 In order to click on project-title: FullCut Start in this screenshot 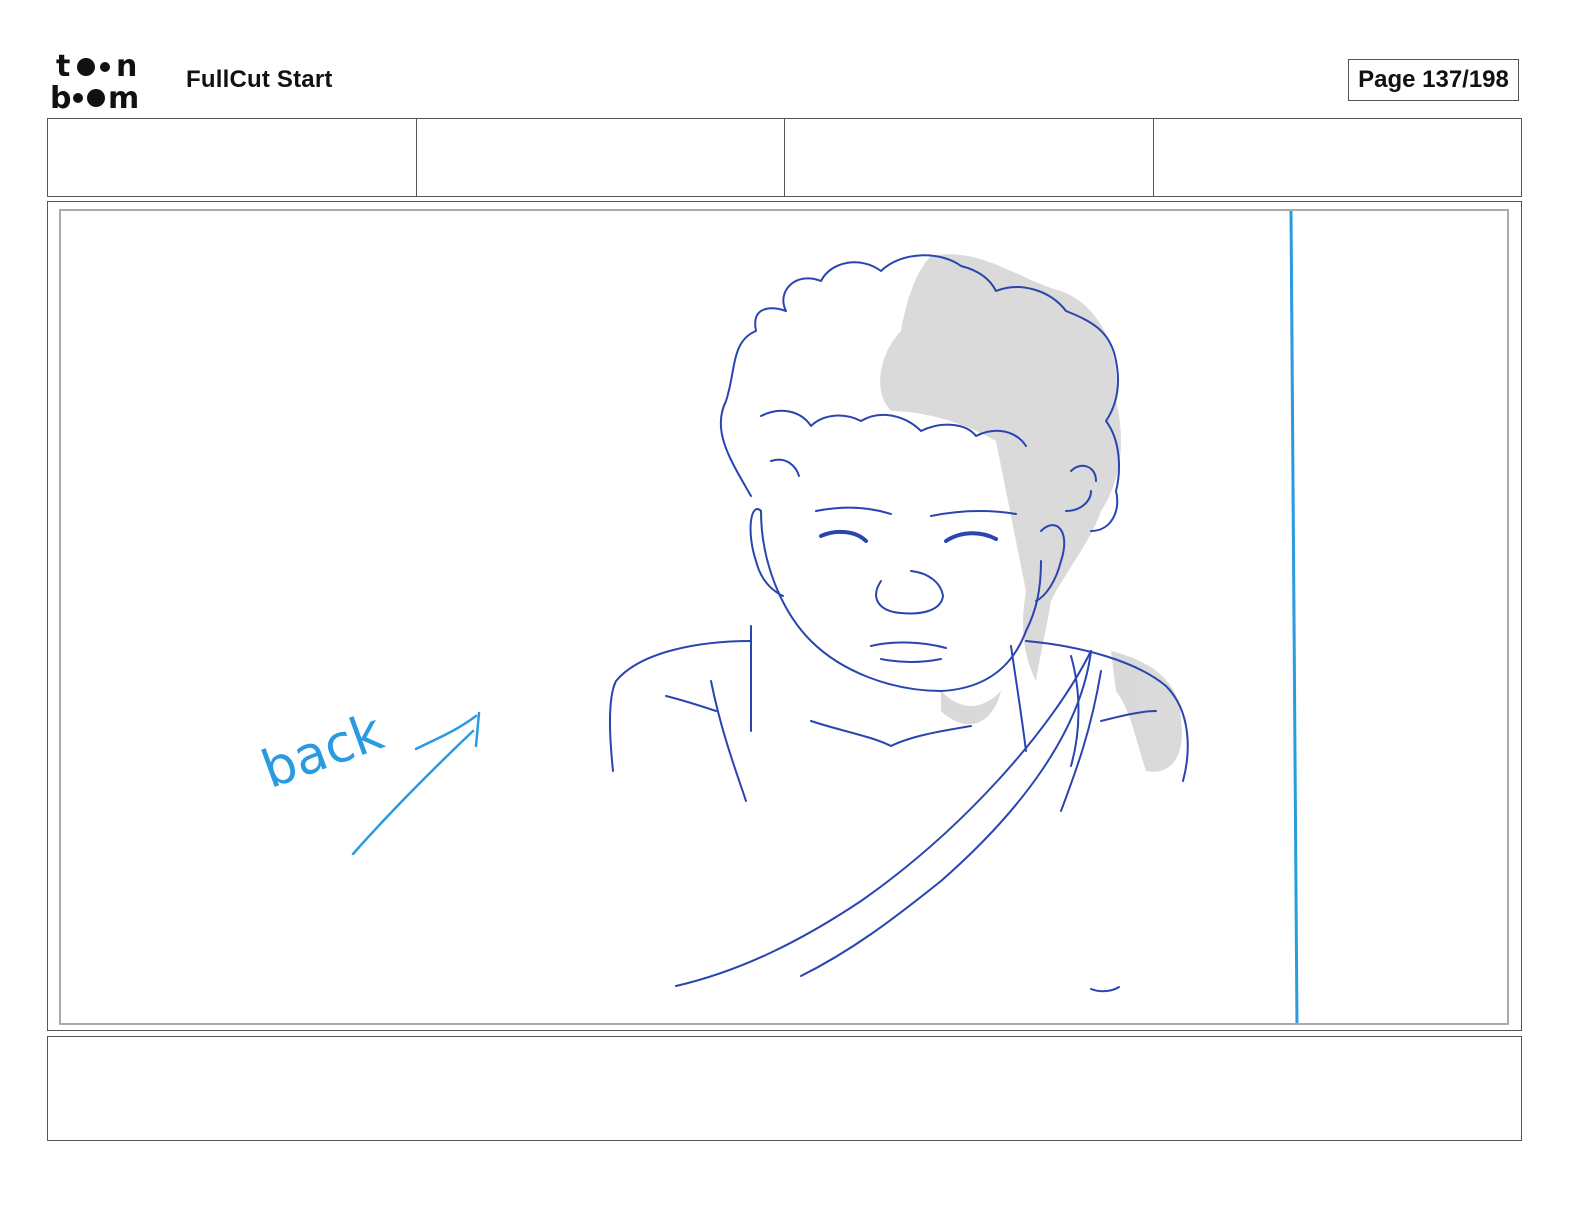, I will do `click(259, 79)`.